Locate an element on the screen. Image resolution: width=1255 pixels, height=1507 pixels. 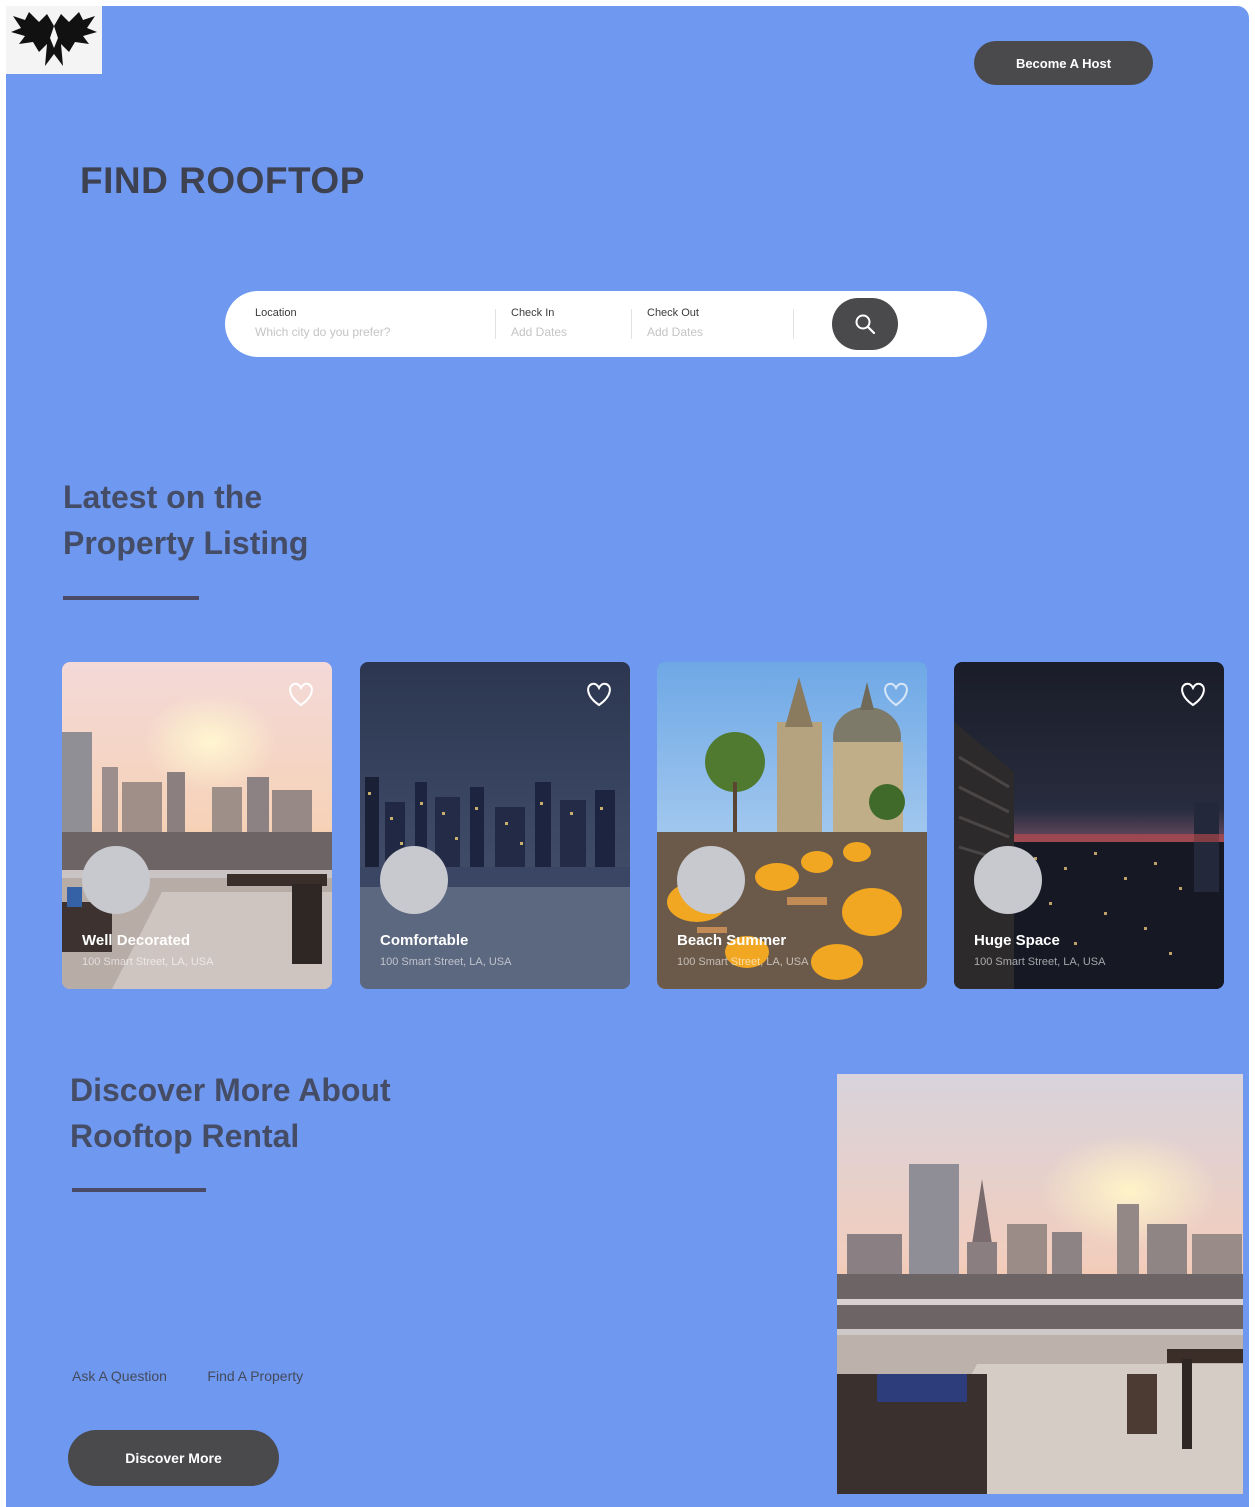
eagle-logo-icon is located at coordinates (54, 39).